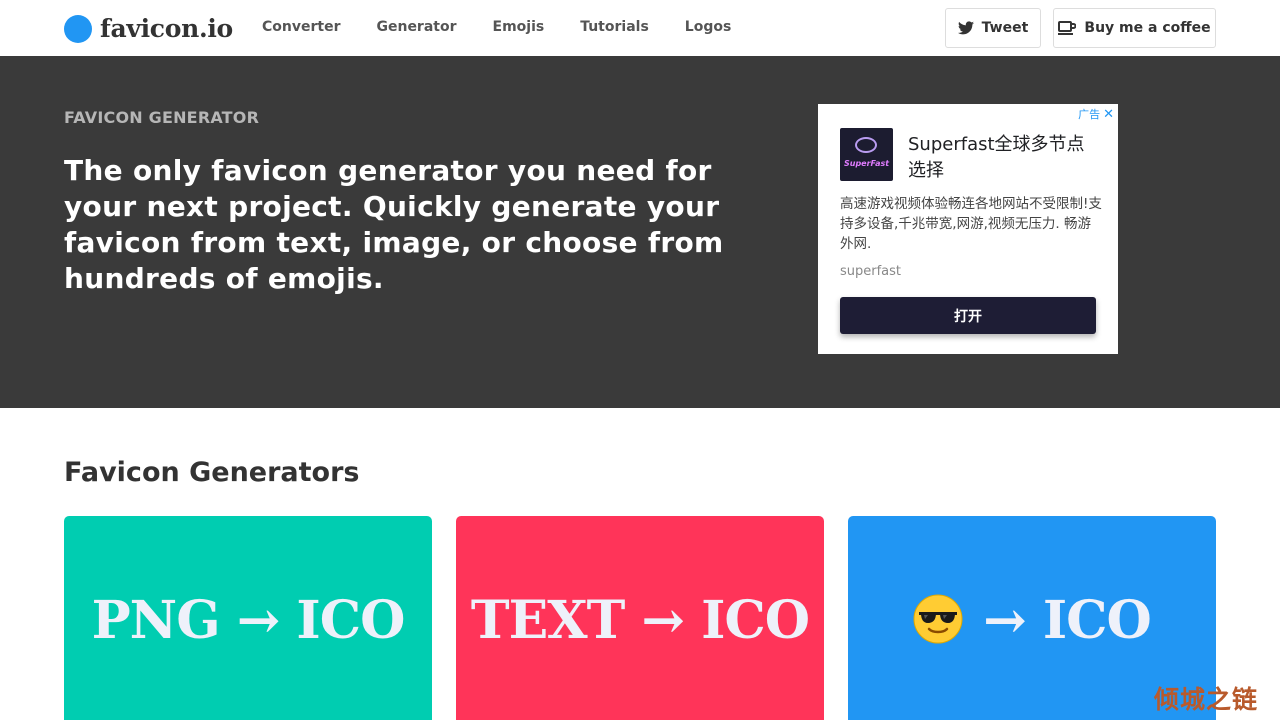  What do you see at coordinates (866, 145) in the screenshot?
I see `planet-ring-icon` at bounding box center [866, 145].